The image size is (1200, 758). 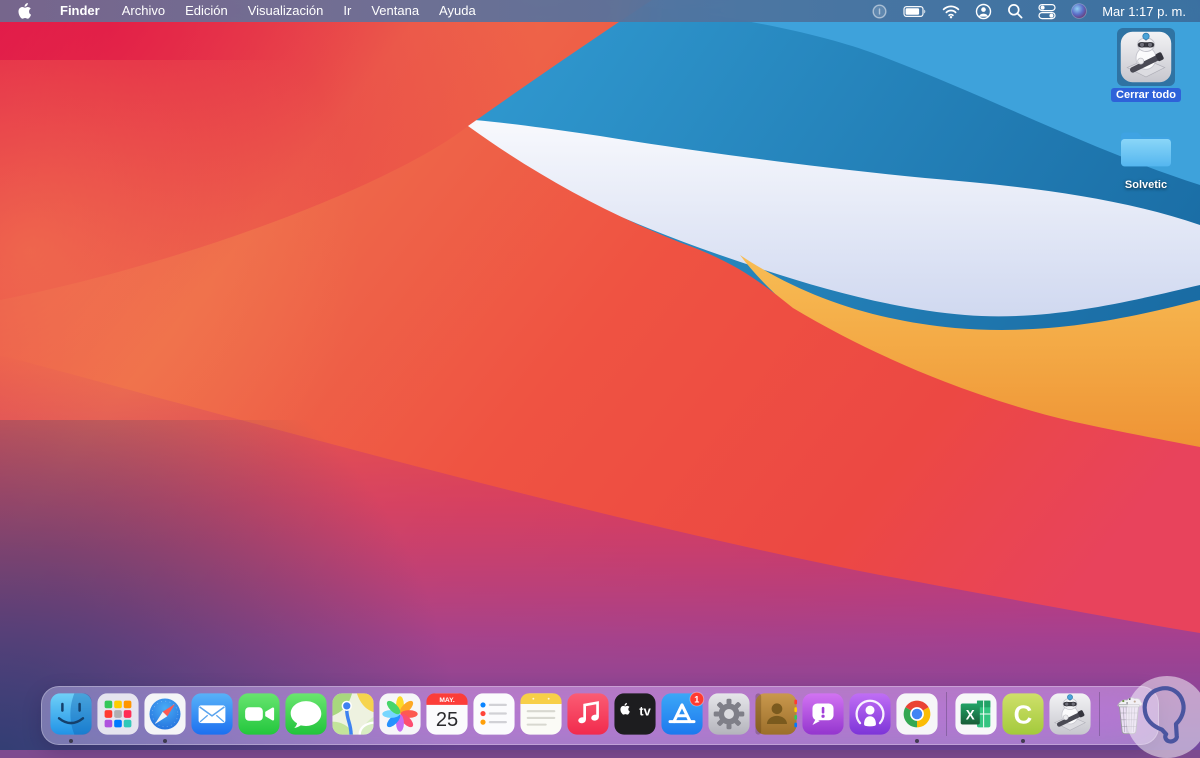 I want to click on camtasia-letter: C, so click(x=1023, y=716).